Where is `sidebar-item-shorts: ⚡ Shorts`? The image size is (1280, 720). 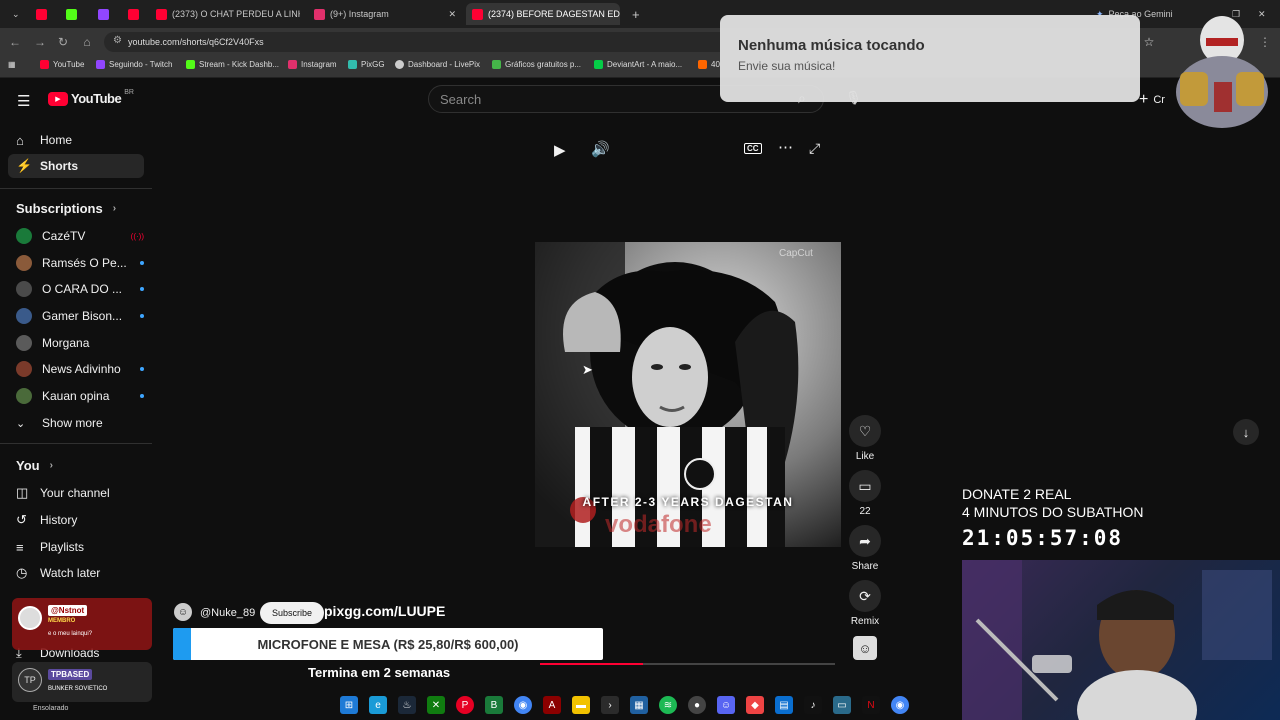 sidebar-item-shorts: ⚡ Shorts is located at coordinates (76, 166).